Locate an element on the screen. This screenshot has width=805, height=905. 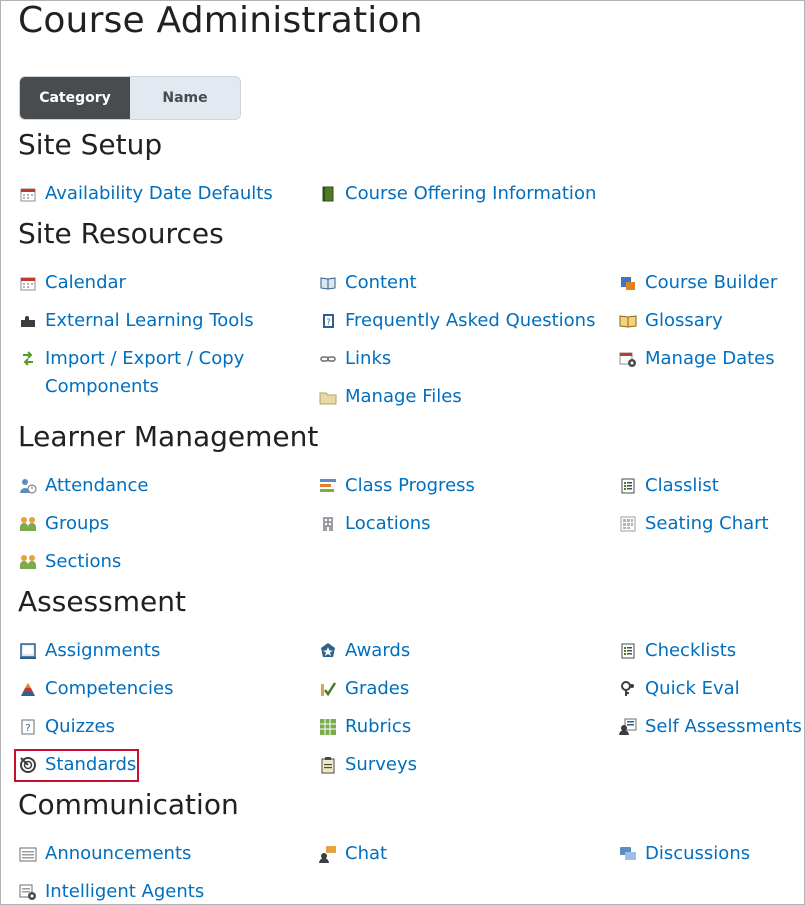
link-sections: Sections is located at coordinates (70, 562).